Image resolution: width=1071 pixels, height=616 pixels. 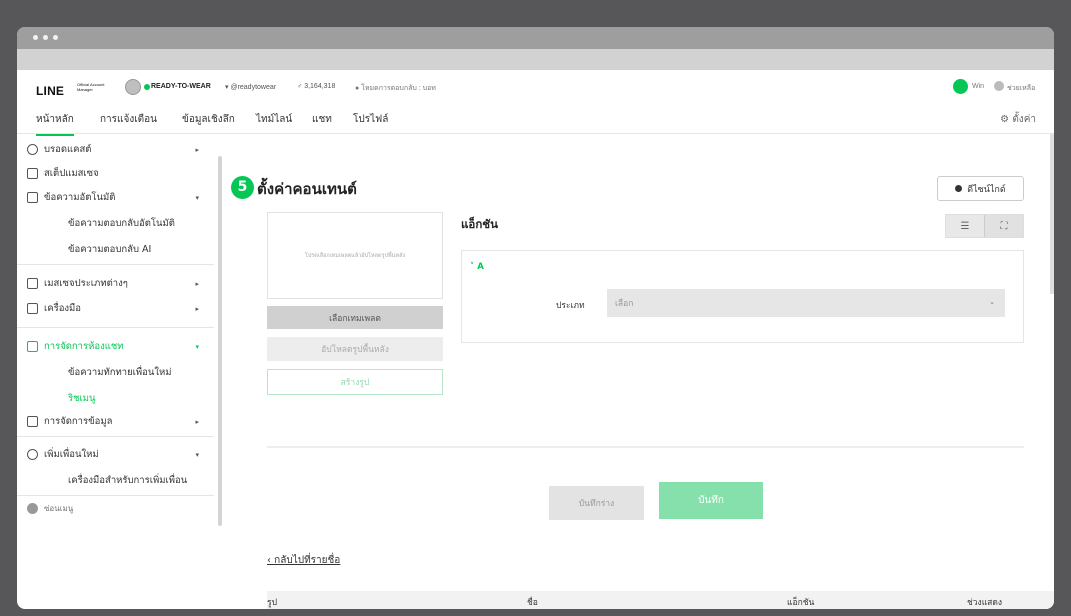 I want to click on sidebar-item-label: เครื่องมือ, so click(x=63, y=308).